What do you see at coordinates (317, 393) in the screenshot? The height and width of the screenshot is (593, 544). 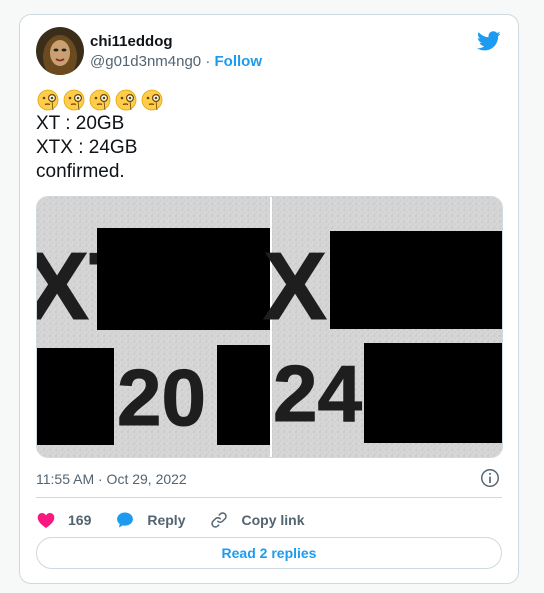 I see `media-right-bottom-text: 24` at bounding box center [317, 393].